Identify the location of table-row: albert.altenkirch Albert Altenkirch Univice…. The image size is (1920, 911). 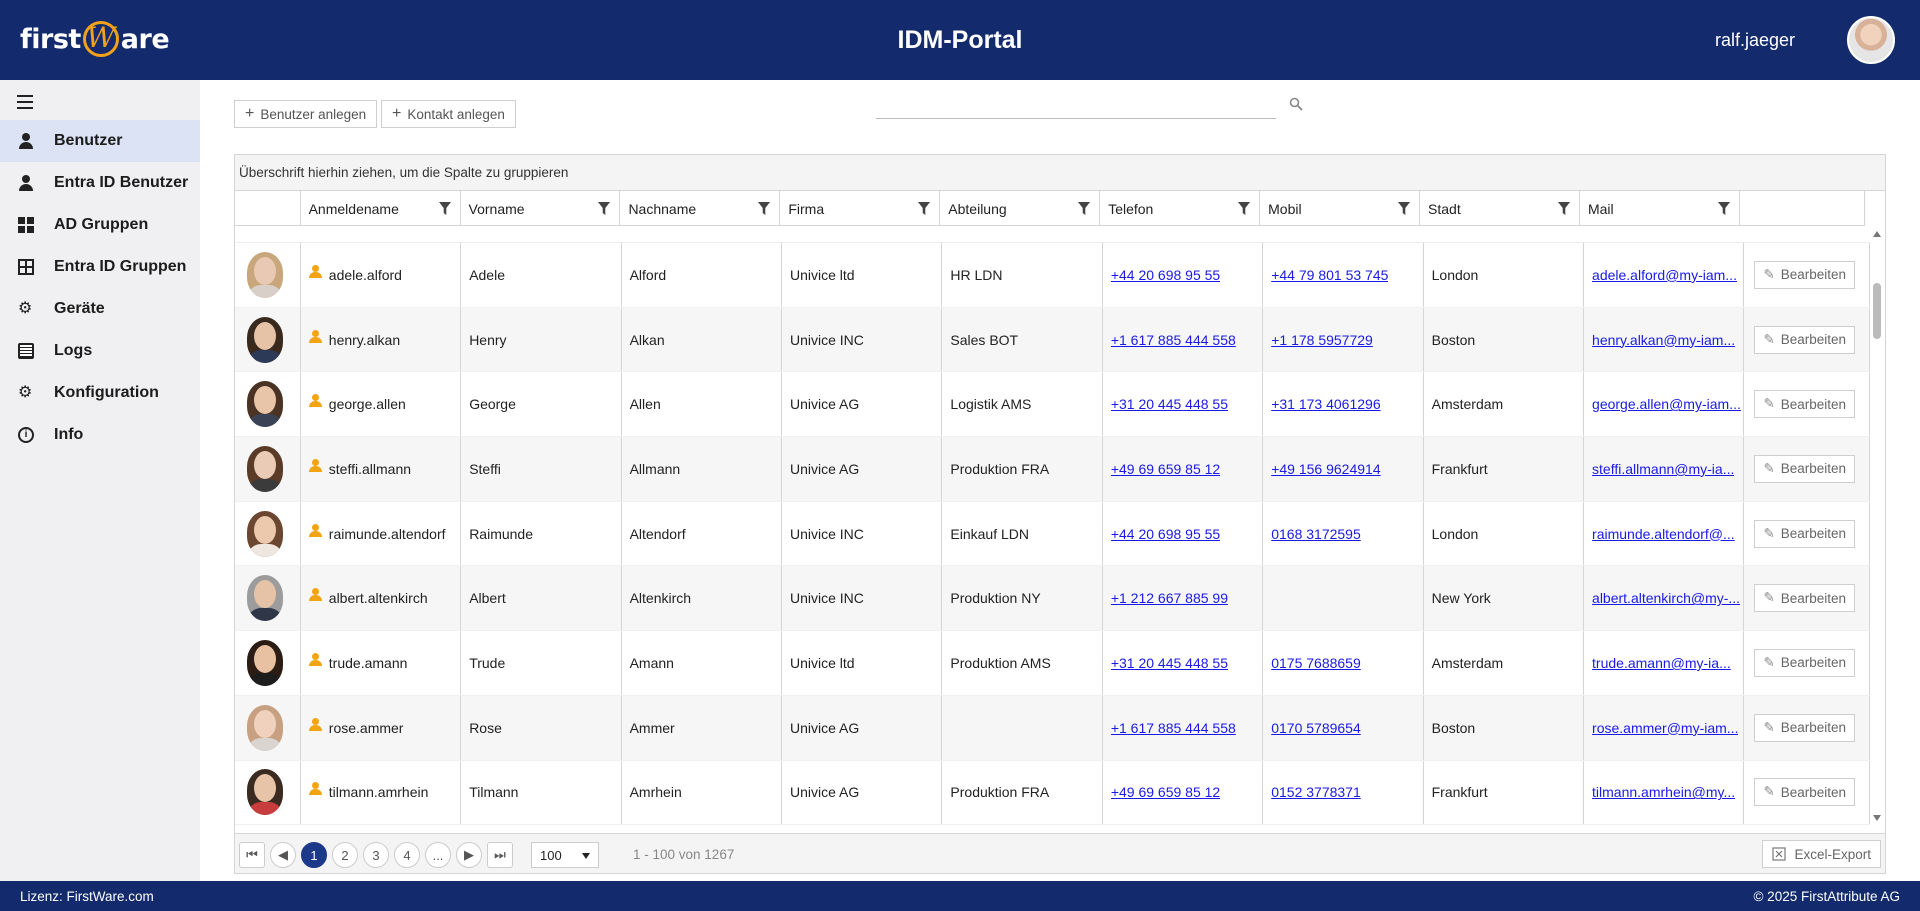
(1052, 599).